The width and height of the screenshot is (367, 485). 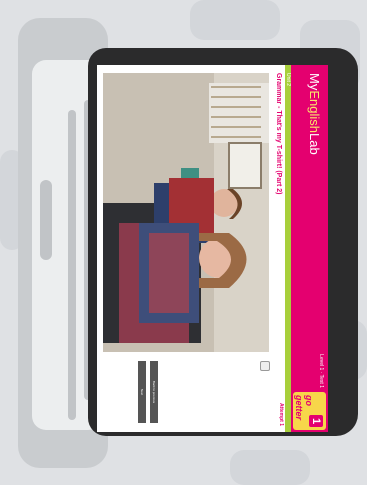 What do you see at coordinates (278, 134) in the screenshot?
I see `lesson-title: Grammar - That's my T-shirt! (Part 2)` at bounding box center [278, 134].